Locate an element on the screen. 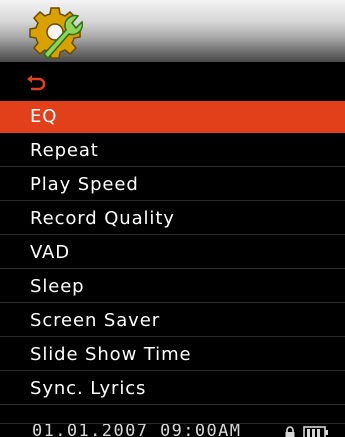 This screenshot has width=345, height=437. menu-item-record-quality: Record Quality is located at coordinates (172, 219).